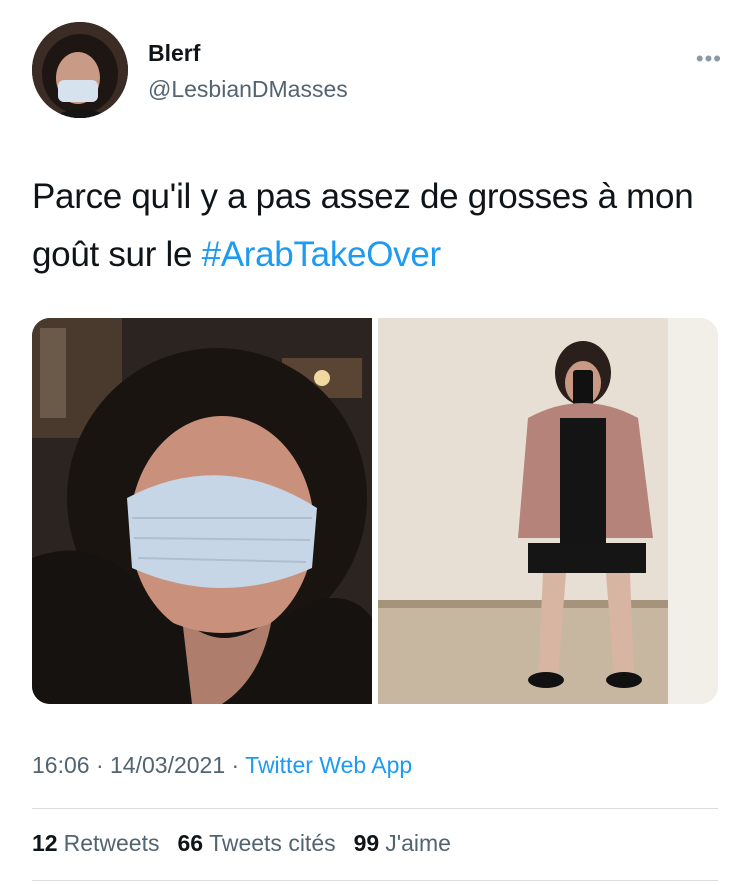  Describe the element at coordinates (190, 843) in the screenshot. I see `quotes-count: 66` at that location.